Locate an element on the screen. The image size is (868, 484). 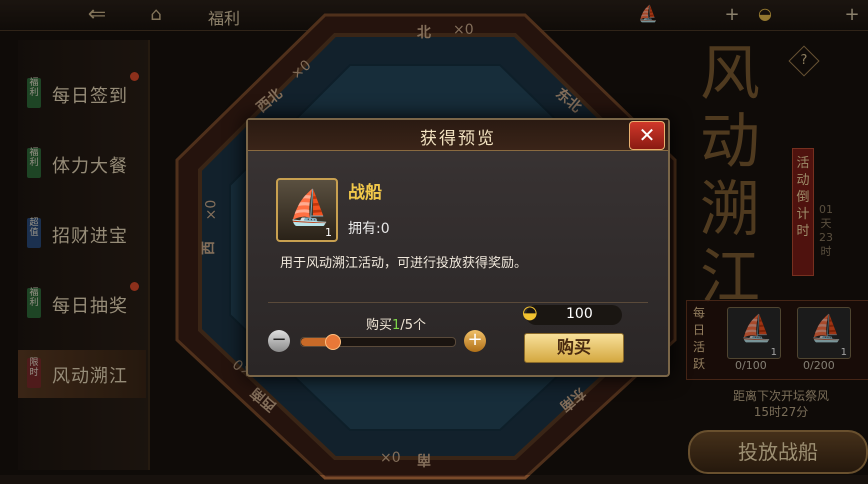
dialog-title: 获得预览 is located at coordinates (458, 139).